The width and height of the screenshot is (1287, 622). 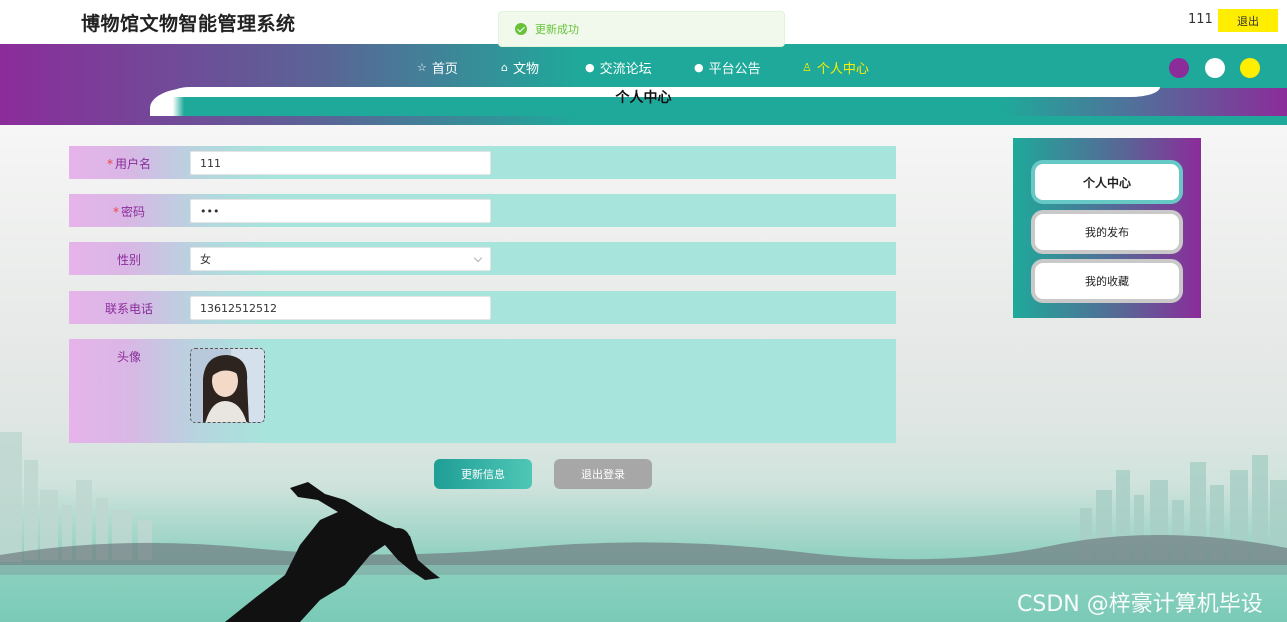 I want to click on avatar-upload, so click(x=227, y=385).